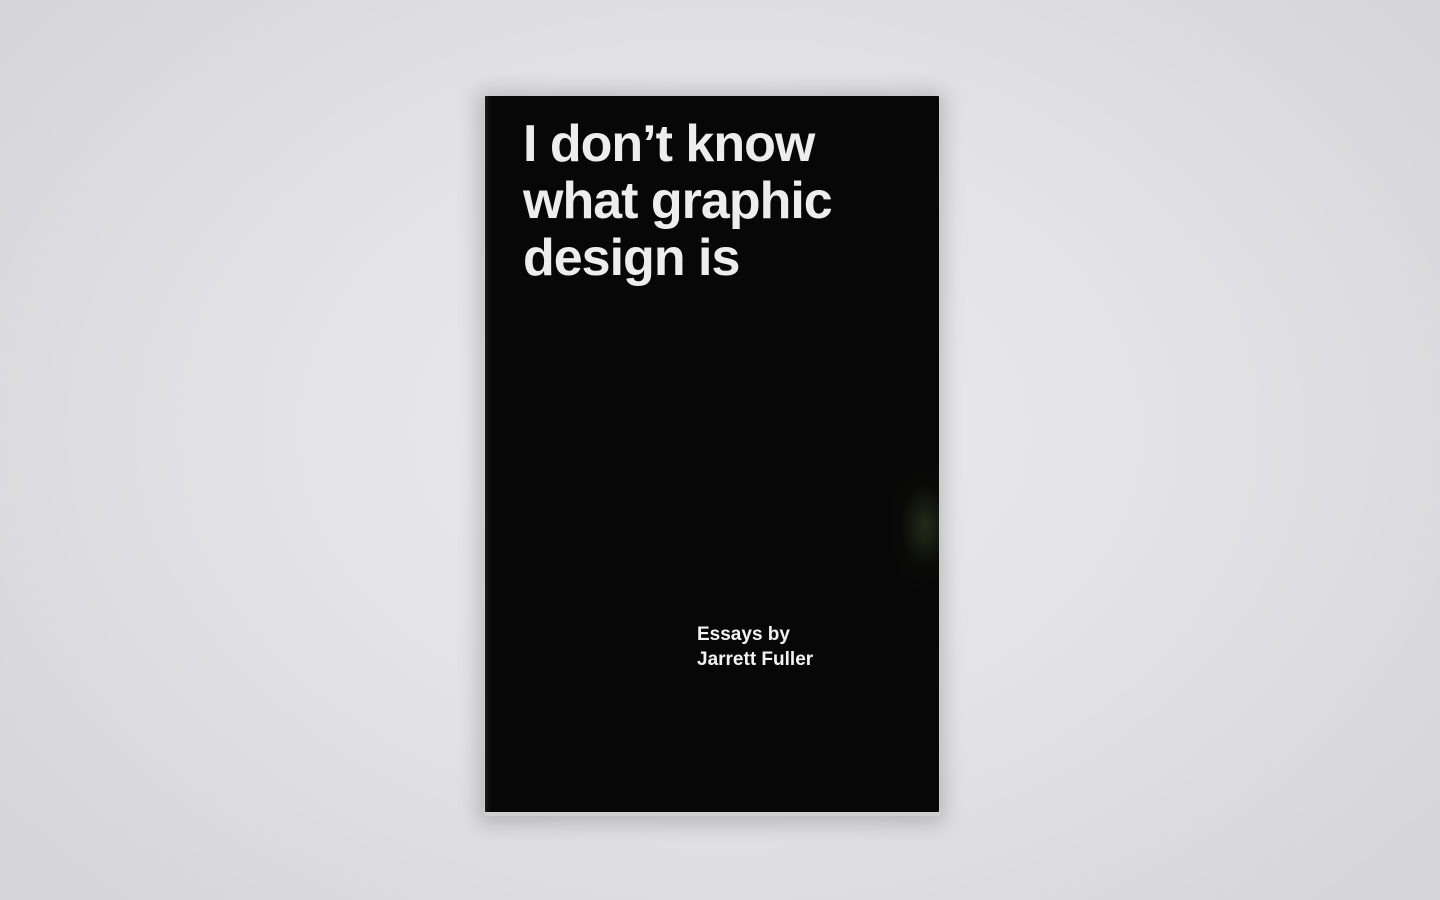 The height and width of the screenshot is (900, 1440). What do you see at coordinates (669, 144) in the screenshot?
I see `book-title-line: I don’t know` at bounding box center [669, 144].